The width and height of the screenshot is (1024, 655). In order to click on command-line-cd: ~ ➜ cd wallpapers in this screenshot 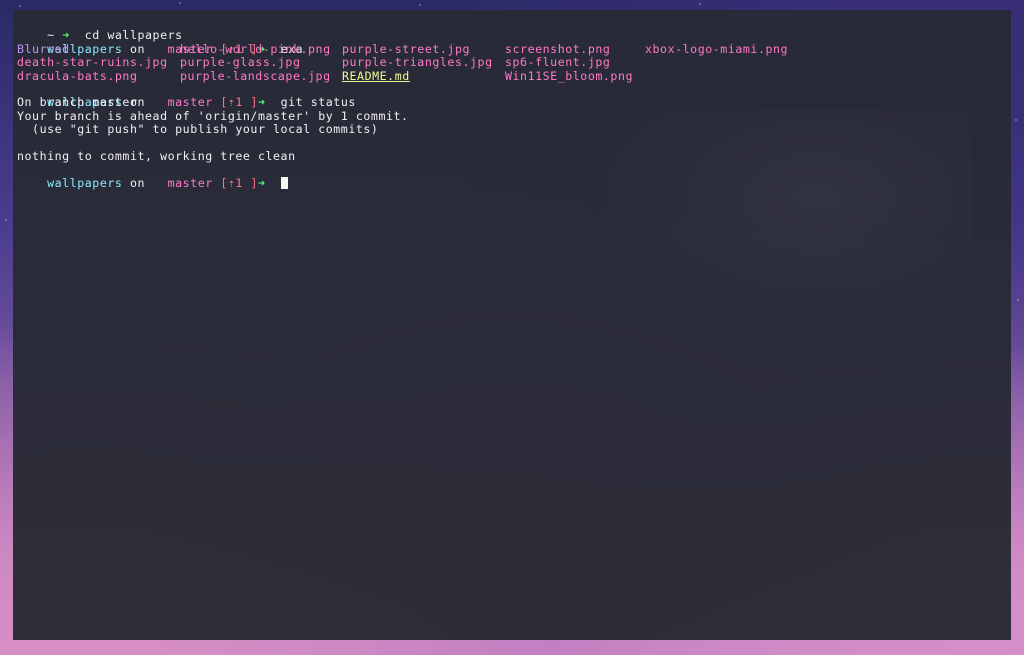, I will do `click(512, 29)`.